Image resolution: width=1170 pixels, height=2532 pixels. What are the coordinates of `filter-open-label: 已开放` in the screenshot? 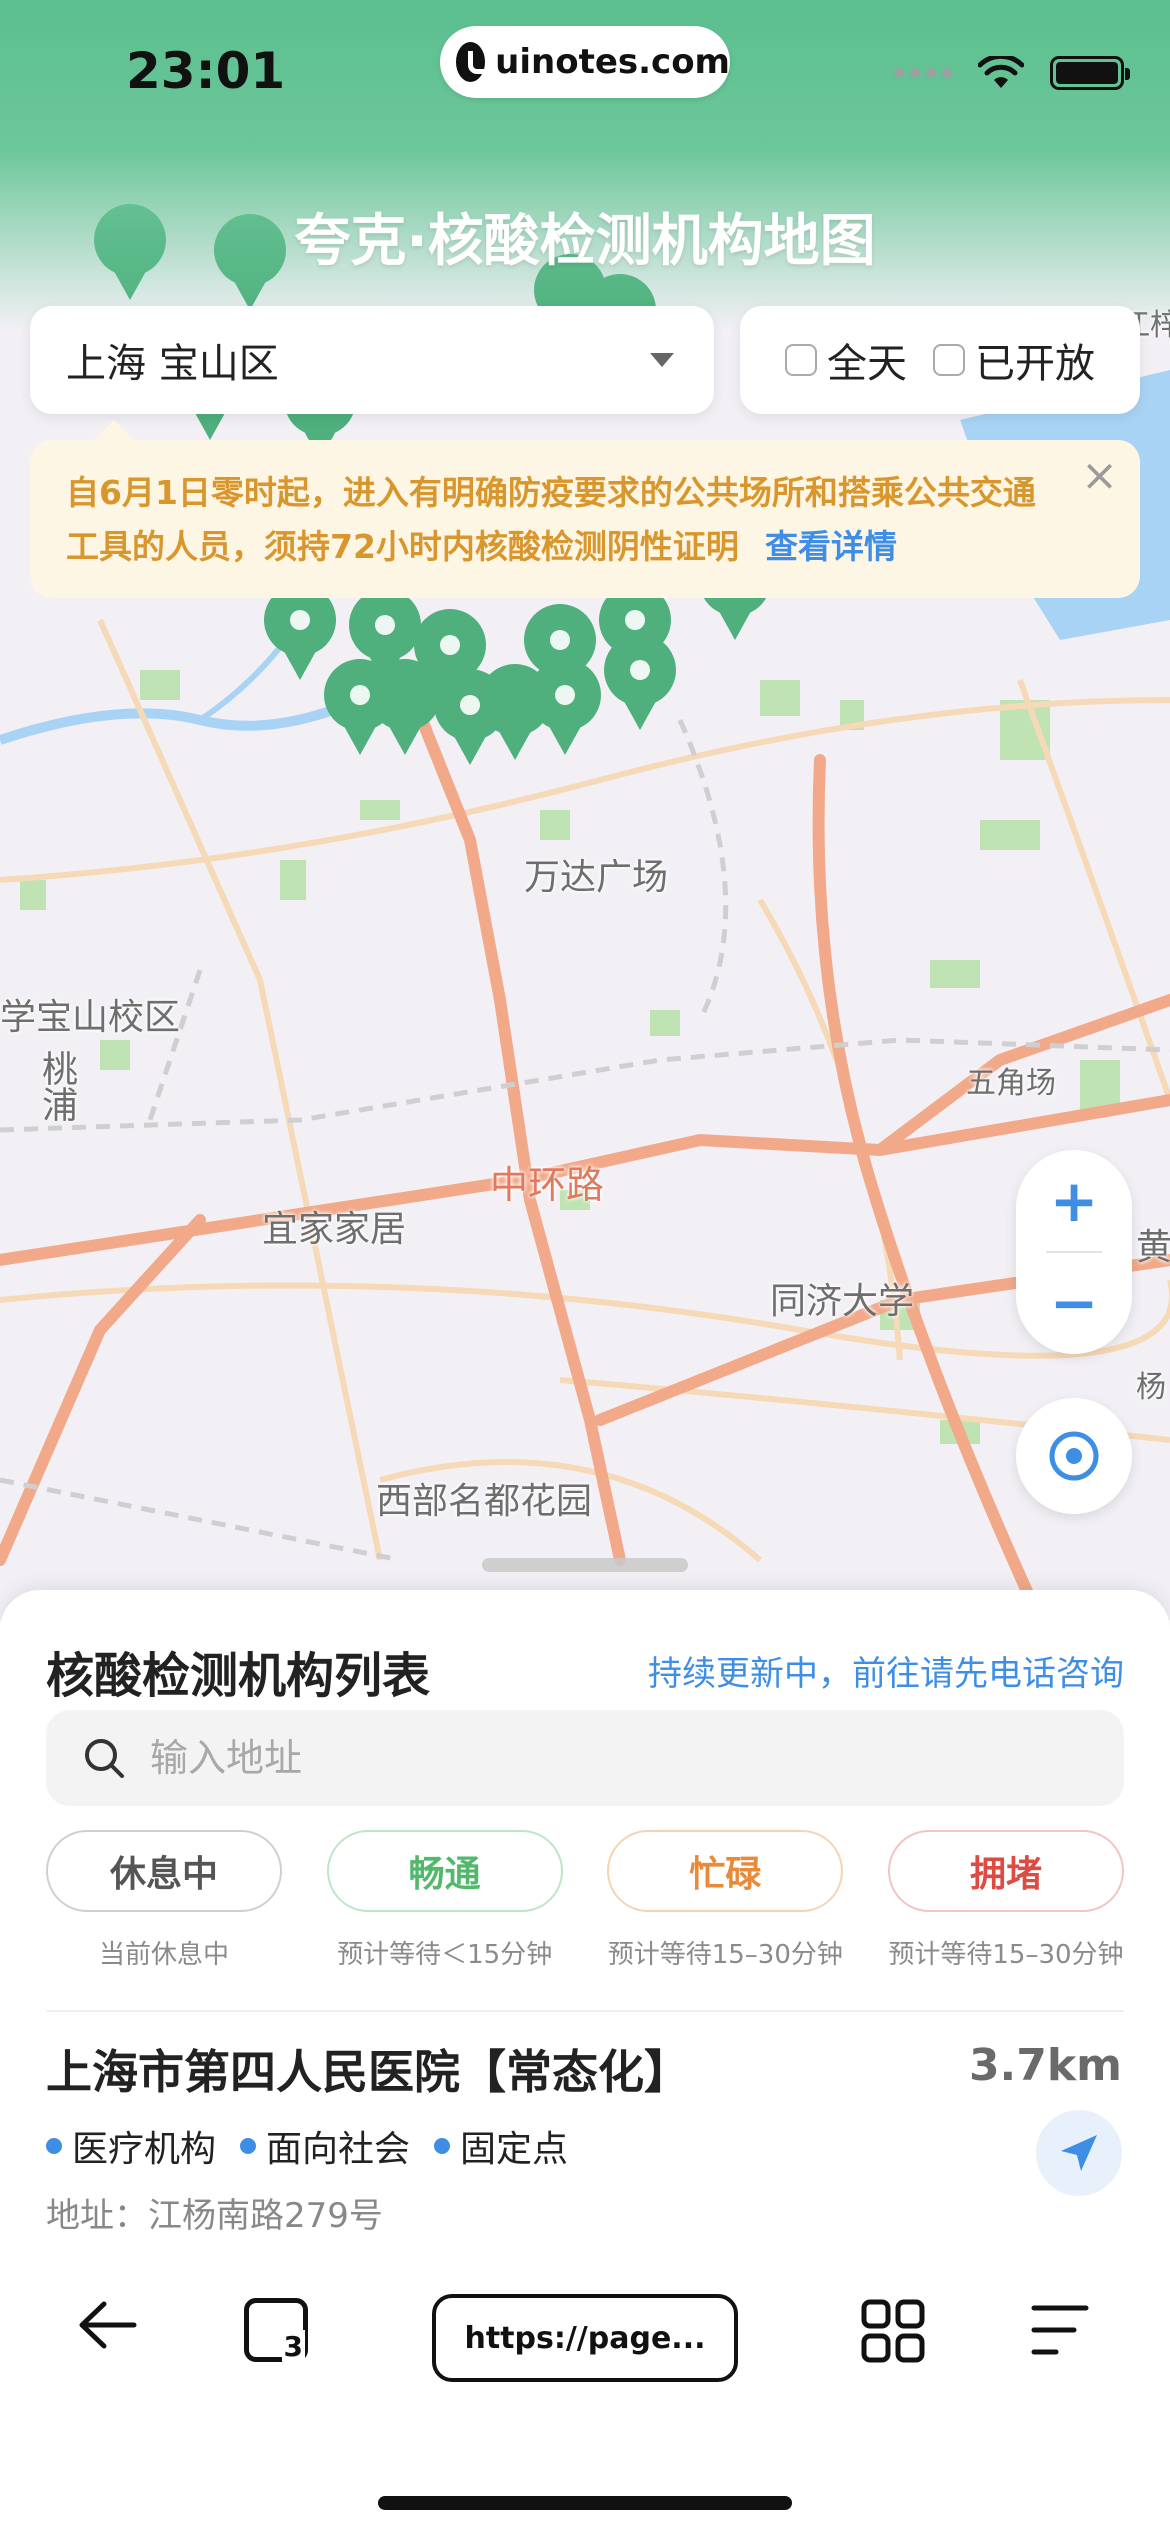 It's located at (1035, 364).